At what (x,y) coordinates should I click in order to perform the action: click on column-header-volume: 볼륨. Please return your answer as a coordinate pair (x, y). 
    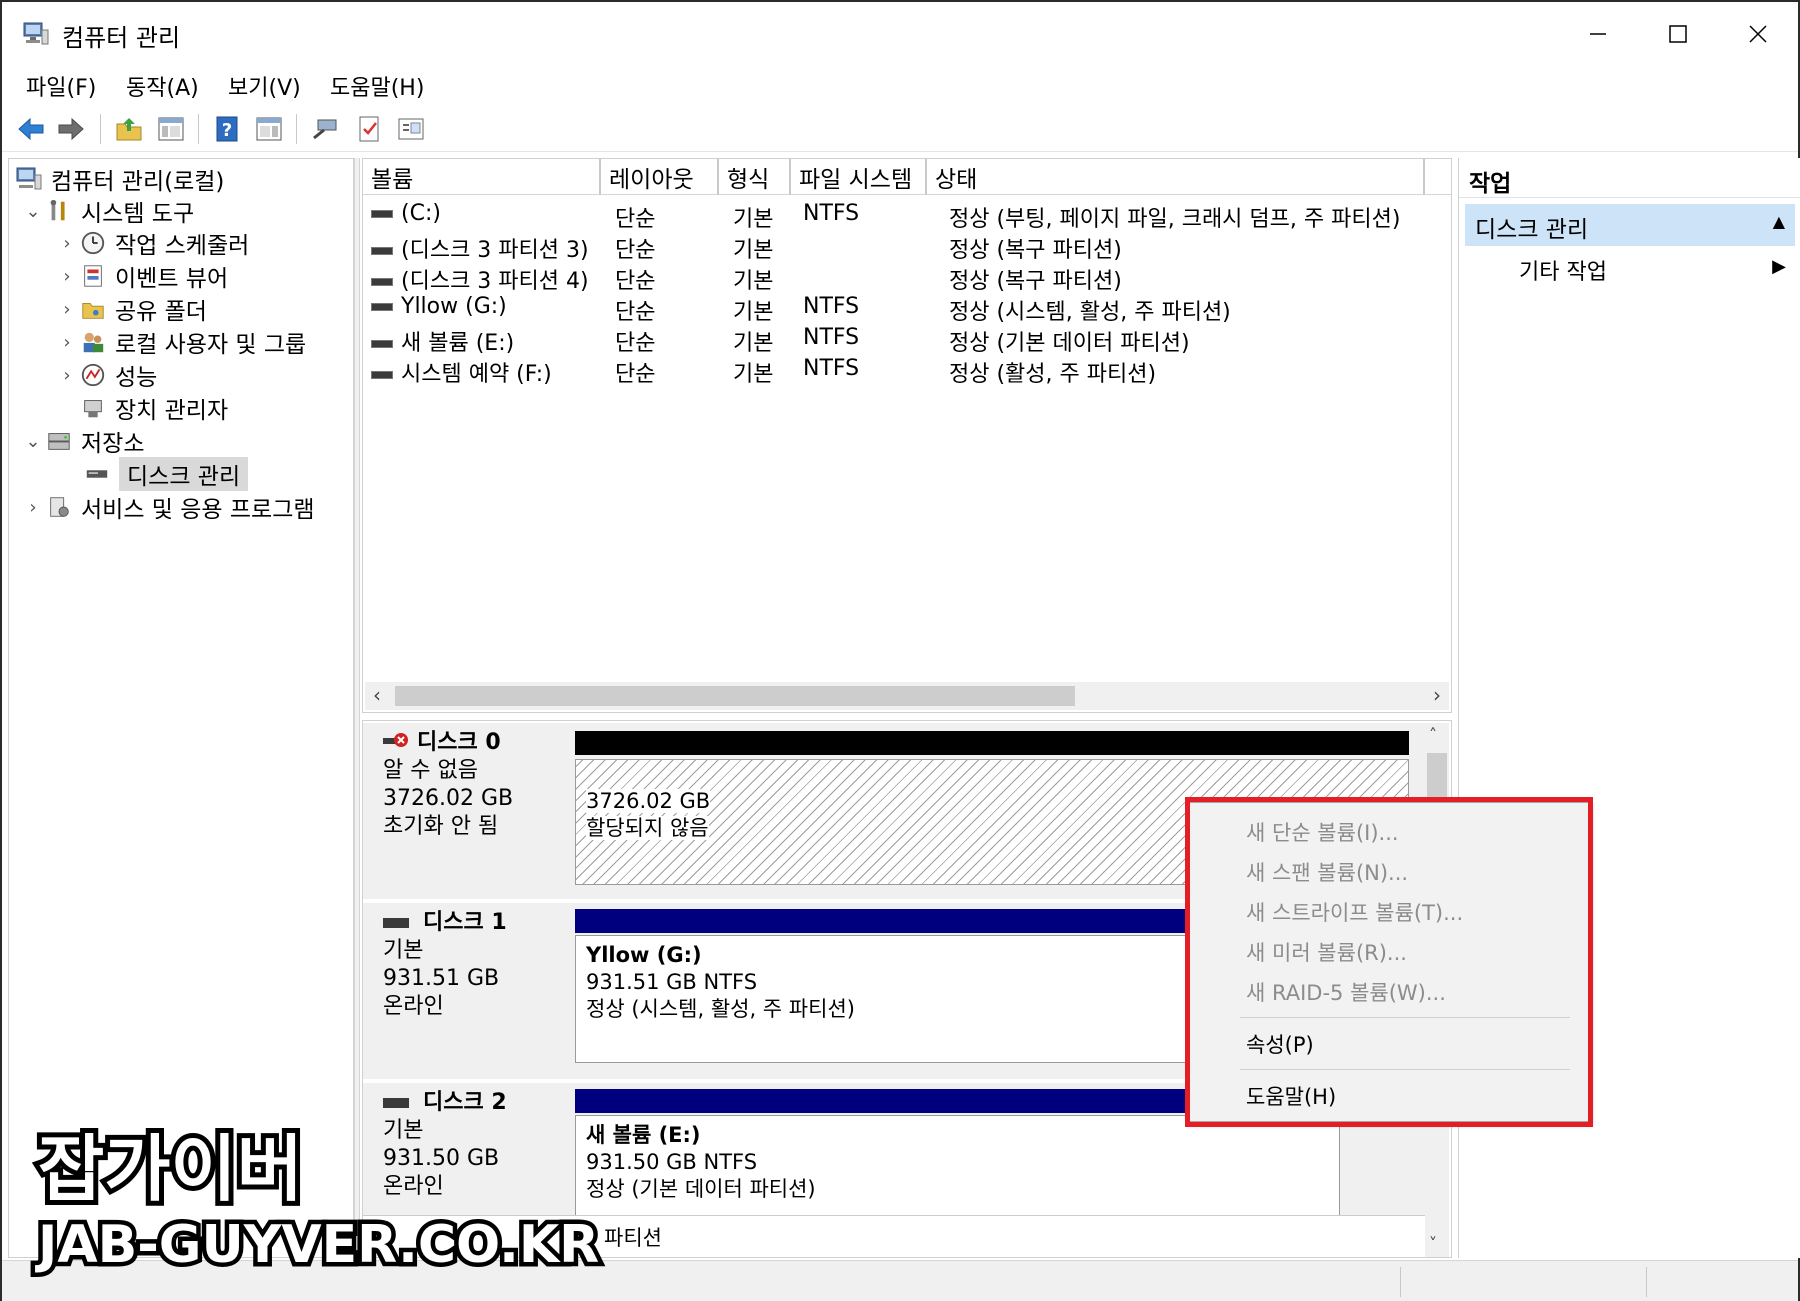
    Looking at the image, I should click on (482, 177).